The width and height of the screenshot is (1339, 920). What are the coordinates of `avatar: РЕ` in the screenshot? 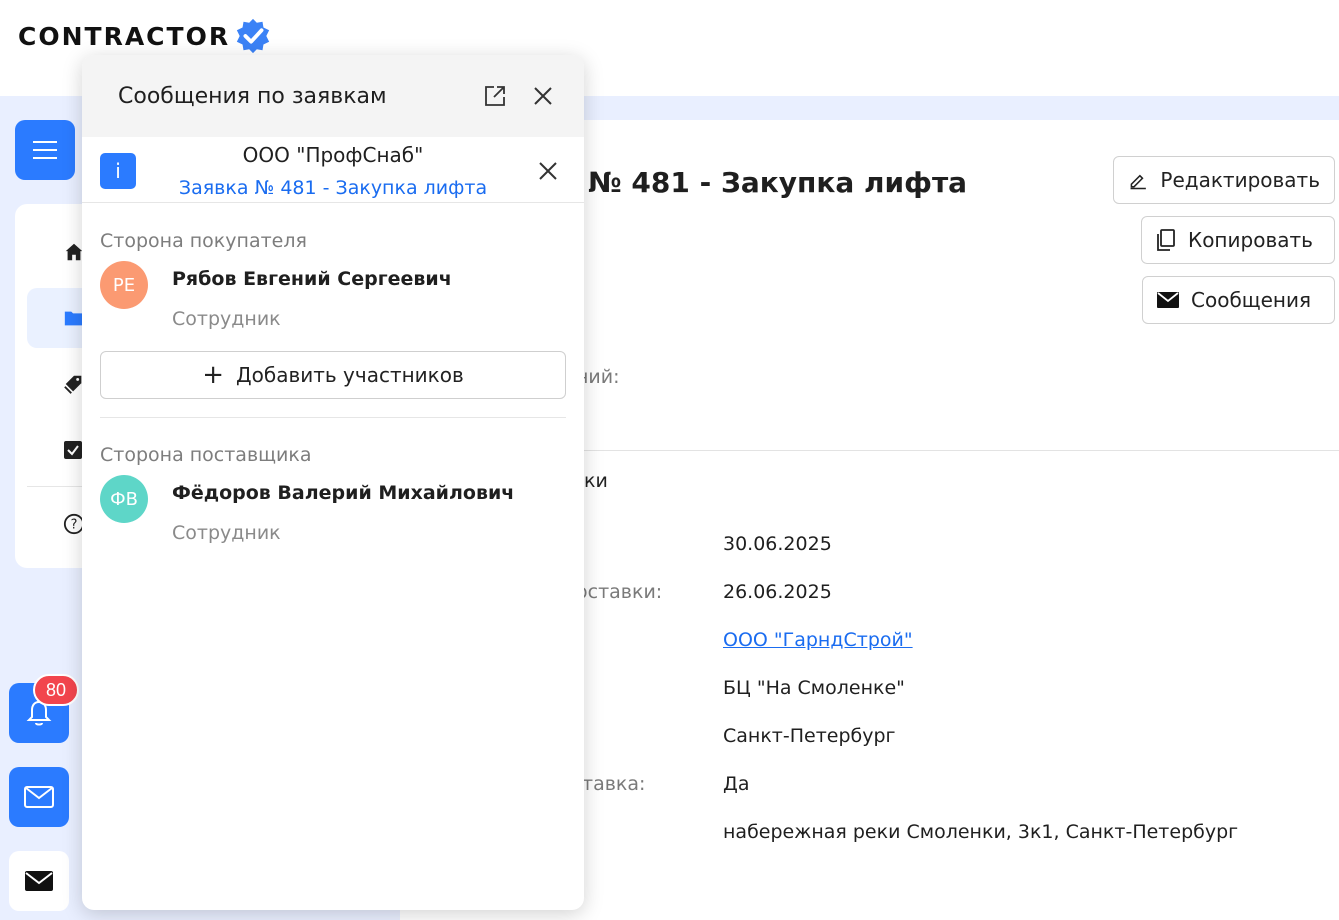 It's located at (124, 285).